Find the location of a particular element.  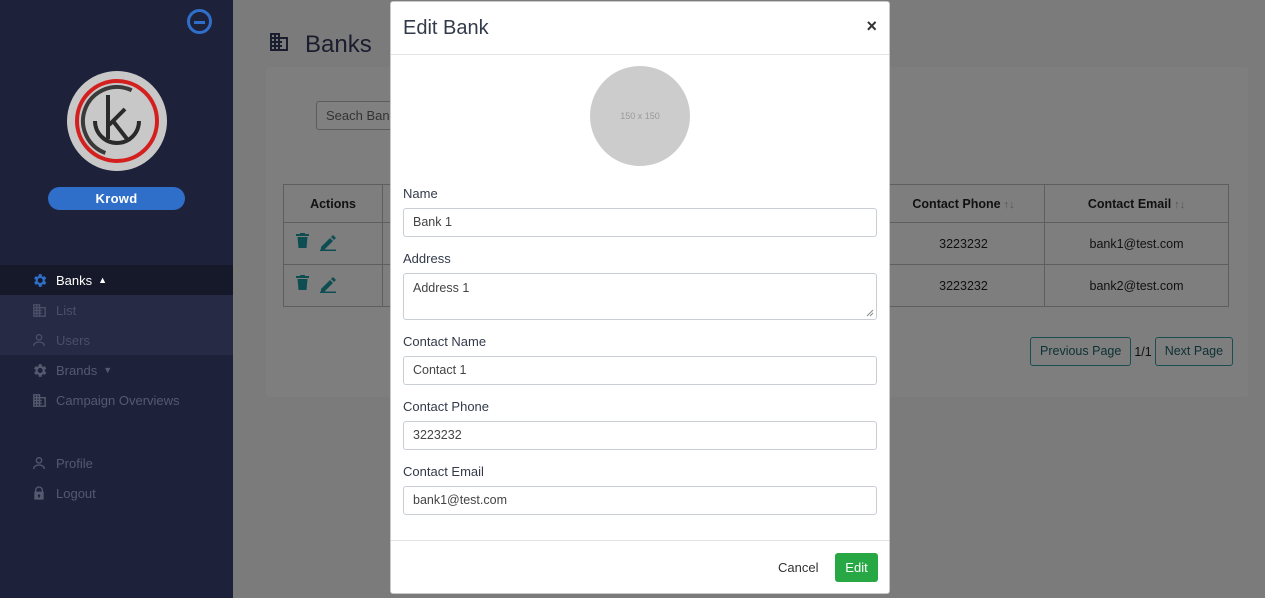

sidebar-item-list: List is located at coordinates (116, 310).